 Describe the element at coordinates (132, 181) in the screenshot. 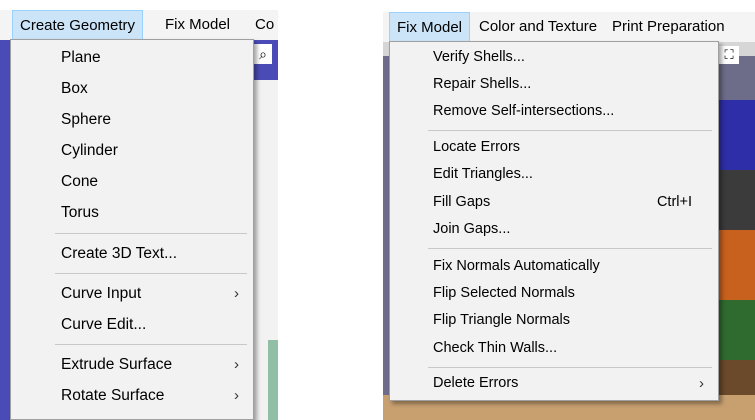

I see `menu-item-cone: Cone` at that location.